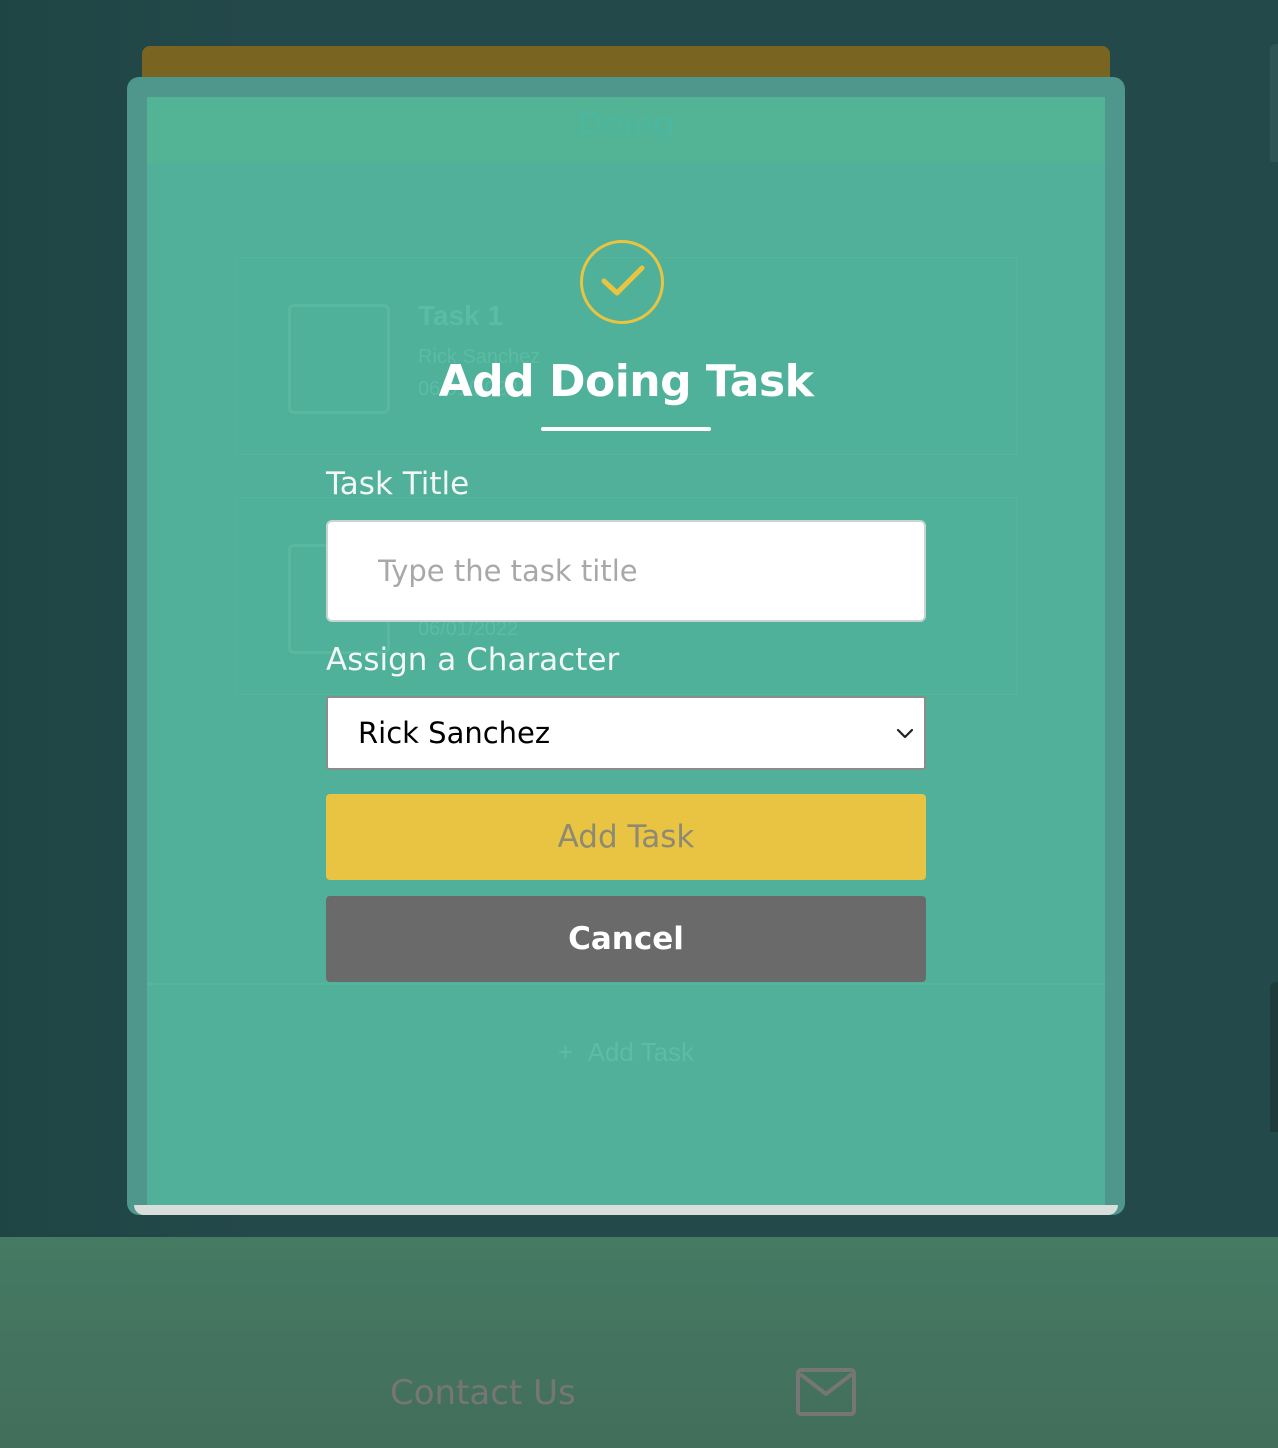 The width and height of the screenshot is (1278, 1448). Describe the element at coordinates (641, 1052) in the screenshot. I see `add-task-ghost-label: Add Task` at that location.